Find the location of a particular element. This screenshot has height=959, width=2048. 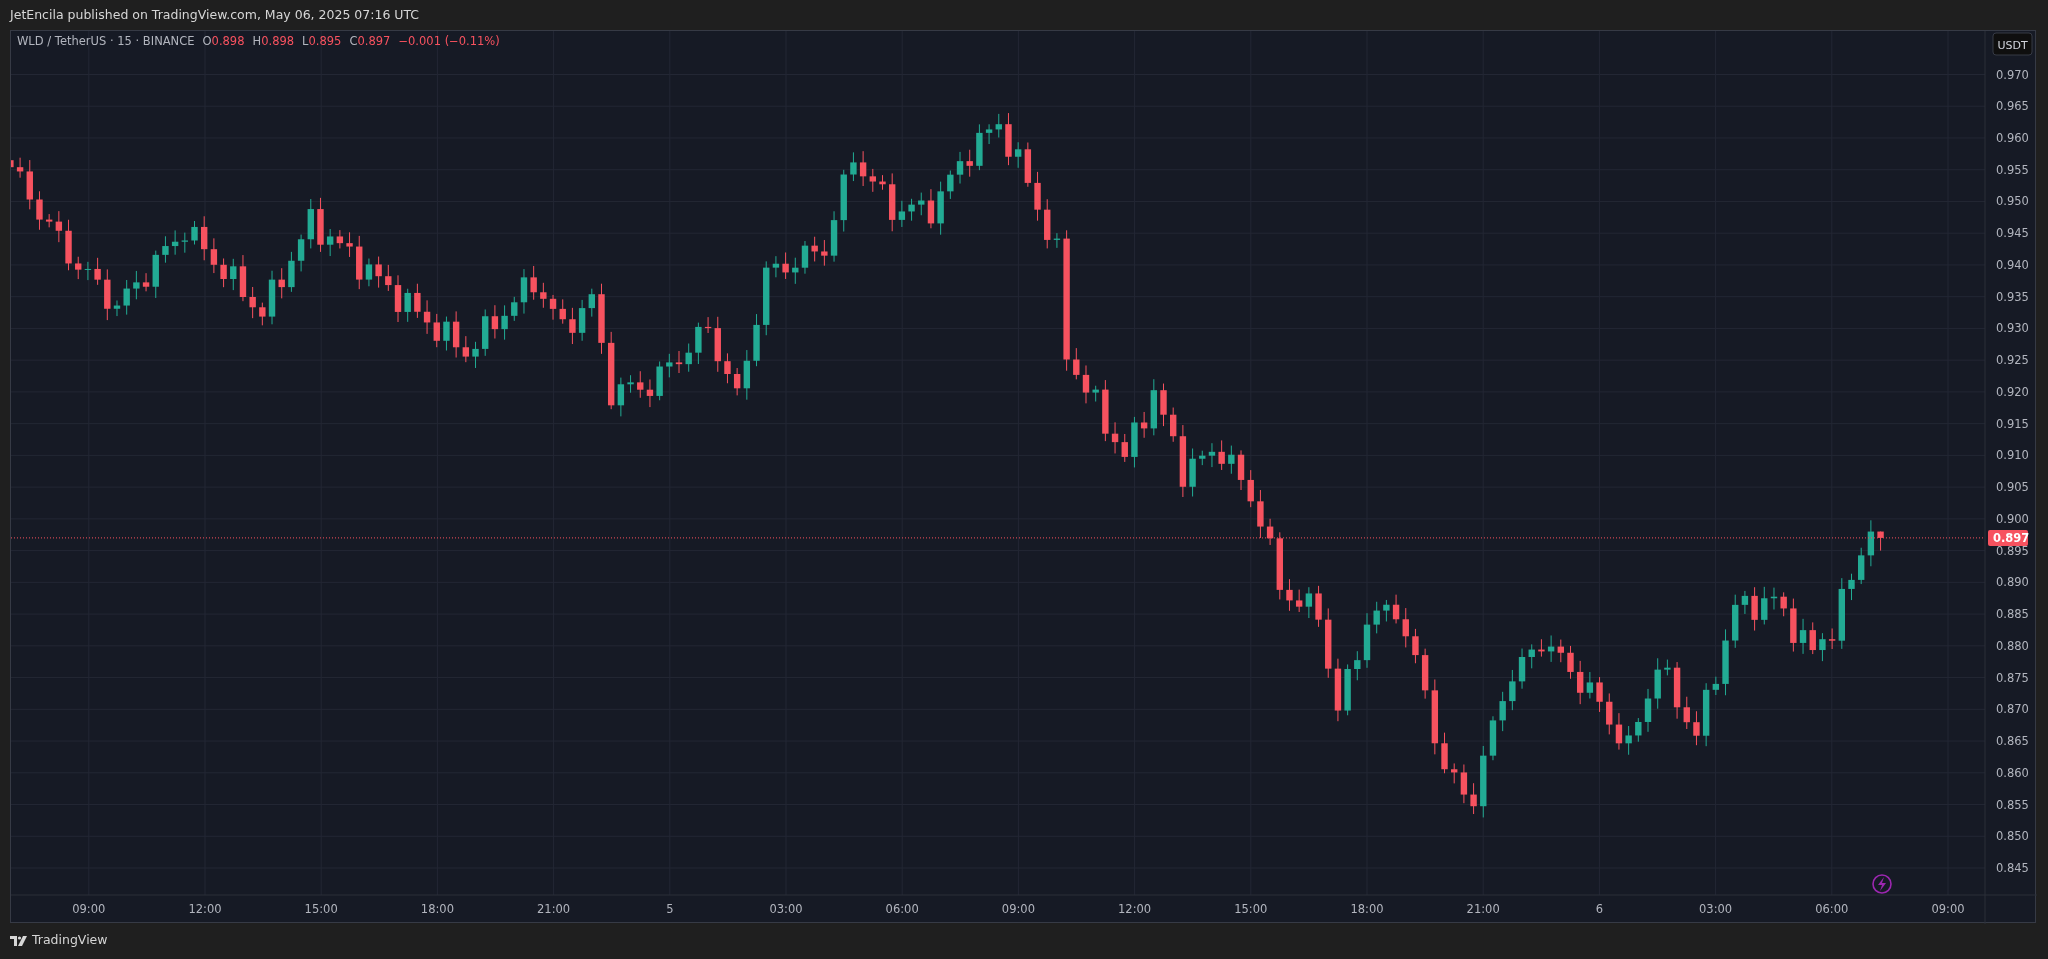

price-tick-label: 0.955 is located at coordinates (2012, 169).